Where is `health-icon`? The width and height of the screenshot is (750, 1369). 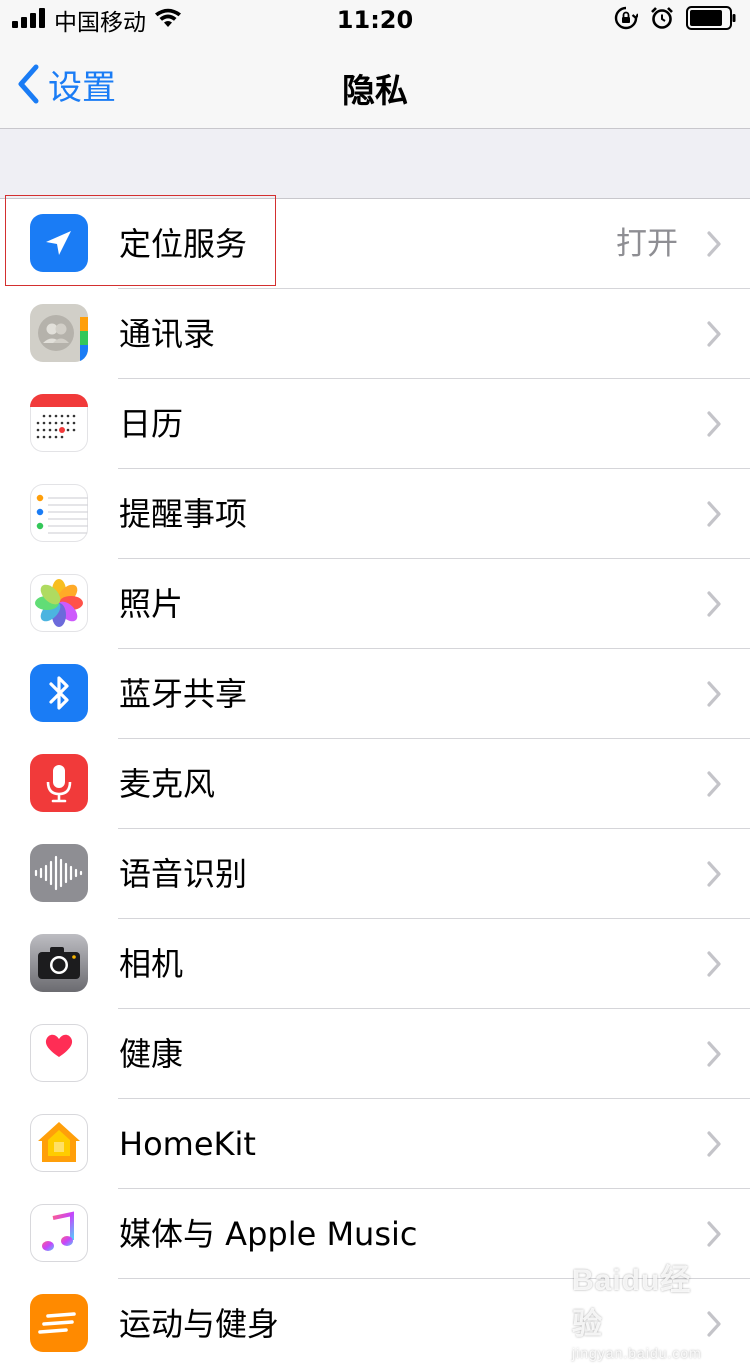
health-icon is located at coordinates (59, 1053).